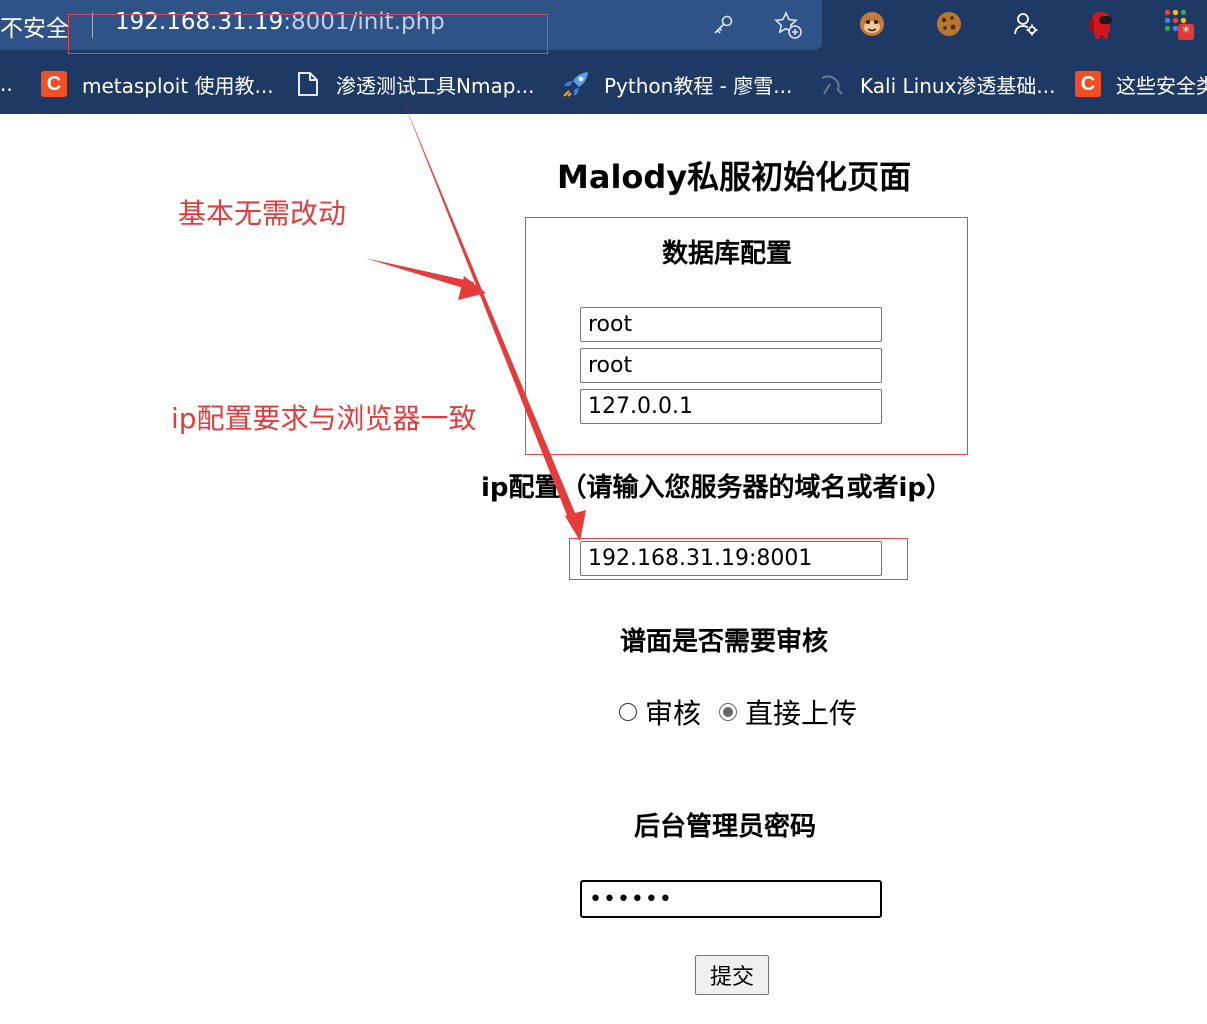 The width and height of the screenshot is (1207, 1024). Describe the element at coordinates (788, 25) in the screenshot. I see `add-favorite-icon` at that location.